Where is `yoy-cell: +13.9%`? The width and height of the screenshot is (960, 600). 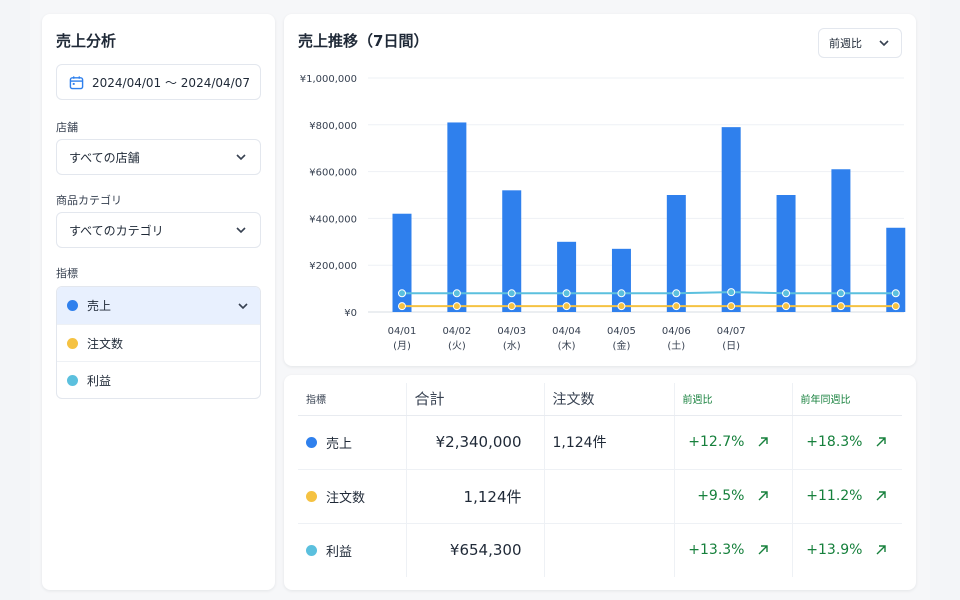
yoy-cell: +13.9% is located at coordinates (846, 550).